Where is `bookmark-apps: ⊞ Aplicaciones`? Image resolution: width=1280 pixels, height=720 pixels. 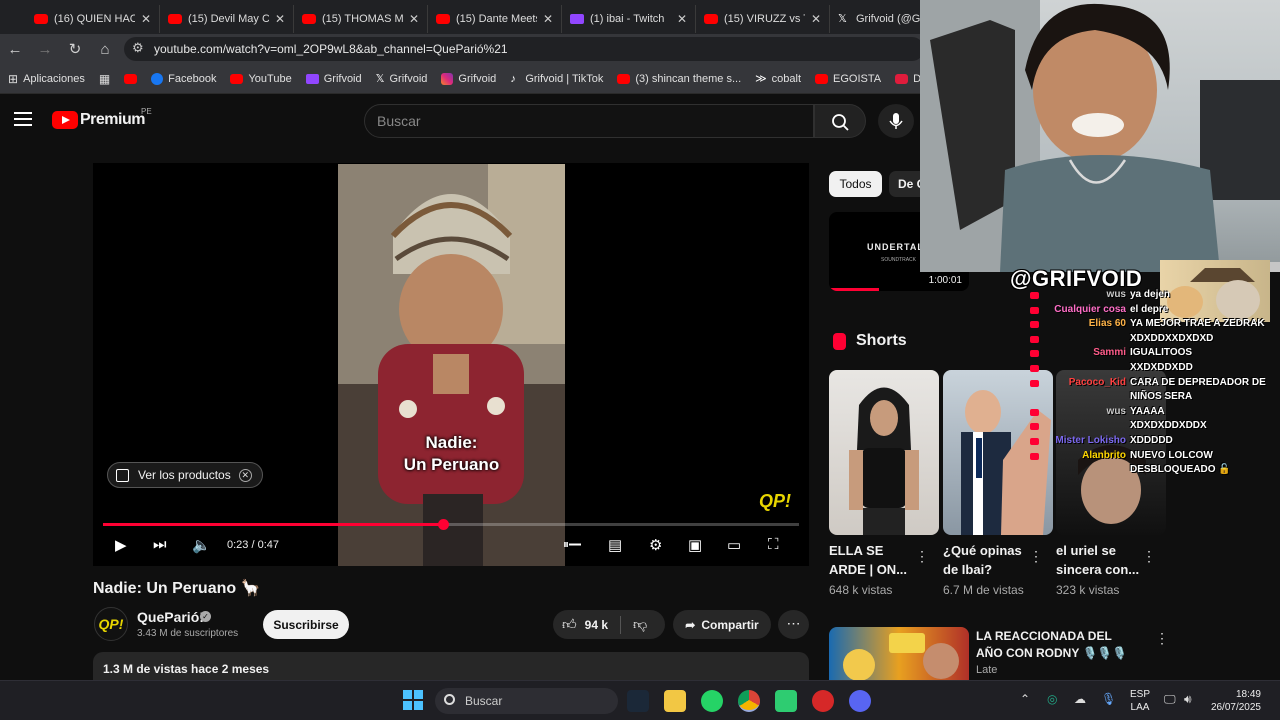 bookmark-apps: ⊞ Aplicaciones is located at coordinates (46, 79).